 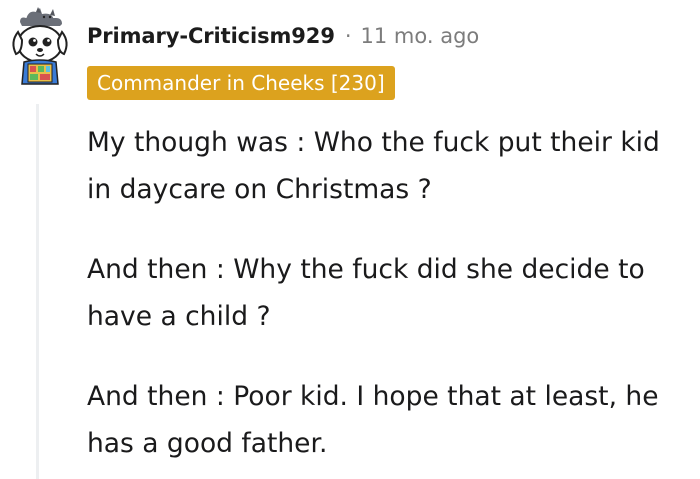 I want to click on snoo-dog-avatar-icon, so click(x=40, y=46).